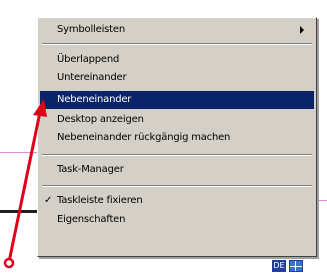  What do you see at coordinates (25, 184) in the screenshot?
I see `annotation-arrow-icon` at bounding box center [25, 184].